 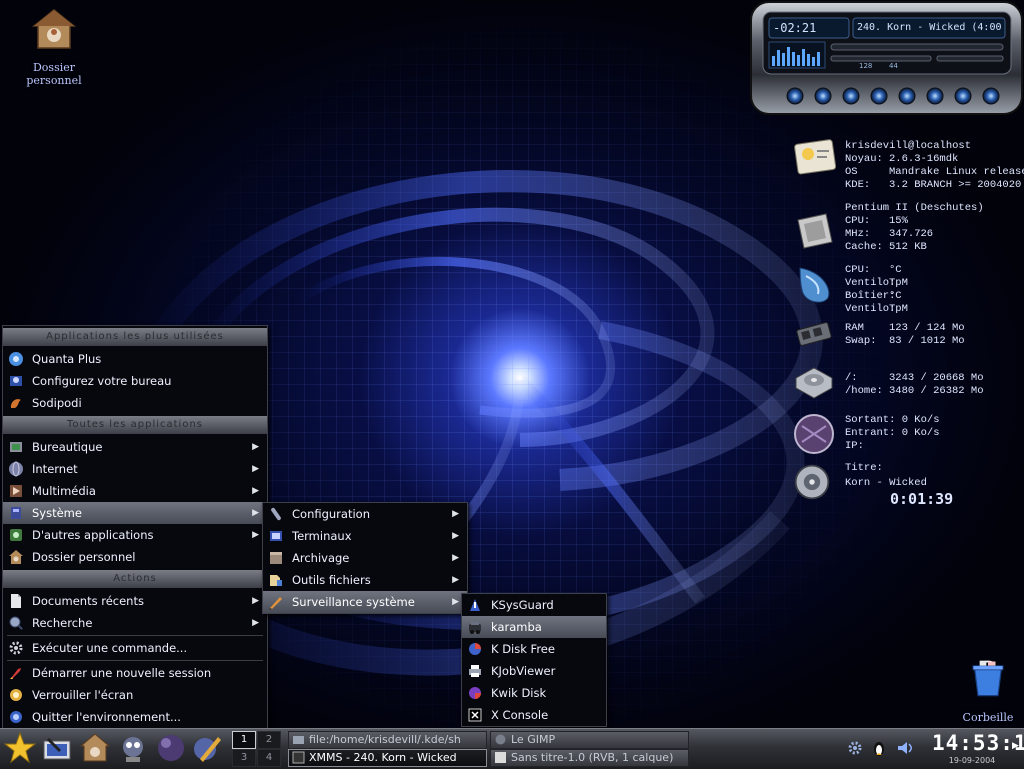 What do you see at coordinates (854, 446) in the screenshot?
I see `monitor-ip: IP:` at bounding box center [854, 446].